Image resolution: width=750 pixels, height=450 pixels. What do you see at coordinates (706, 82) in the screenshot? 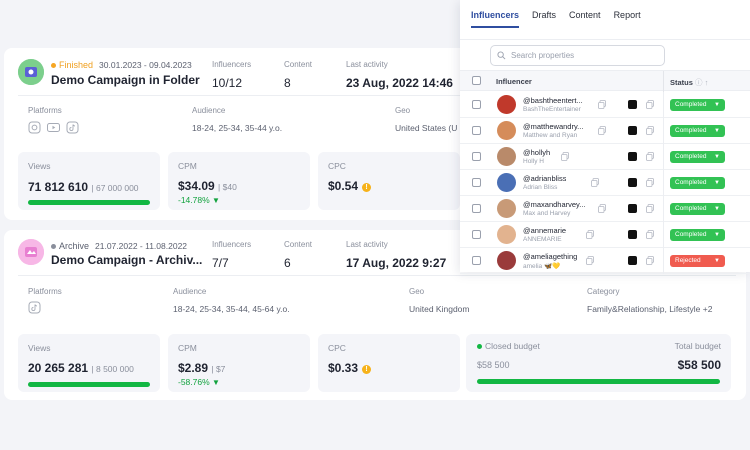
I see `sort-icon: ↑` at bounding box center [706, 82].